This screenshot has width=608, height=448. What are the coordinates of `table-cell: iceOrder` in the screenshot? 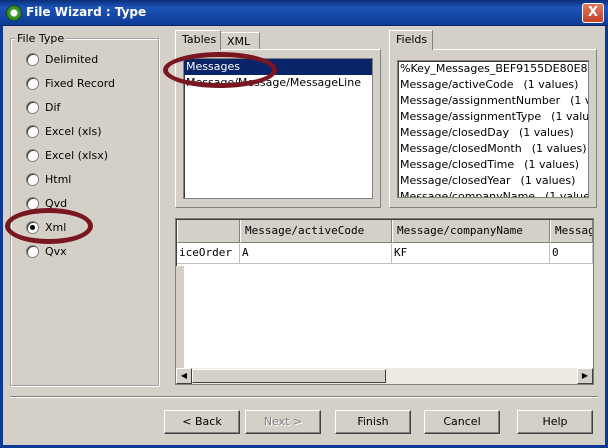 It's located at (208, 254).